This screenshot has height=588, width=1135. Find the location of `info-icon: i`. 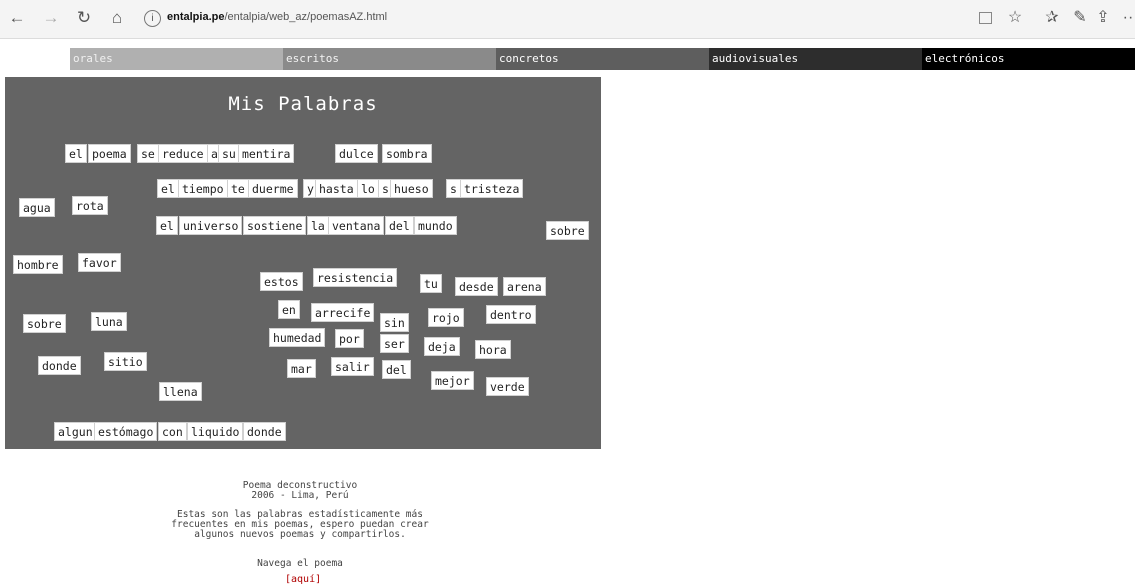

info-icon: i is located at coordinates (152, 18).